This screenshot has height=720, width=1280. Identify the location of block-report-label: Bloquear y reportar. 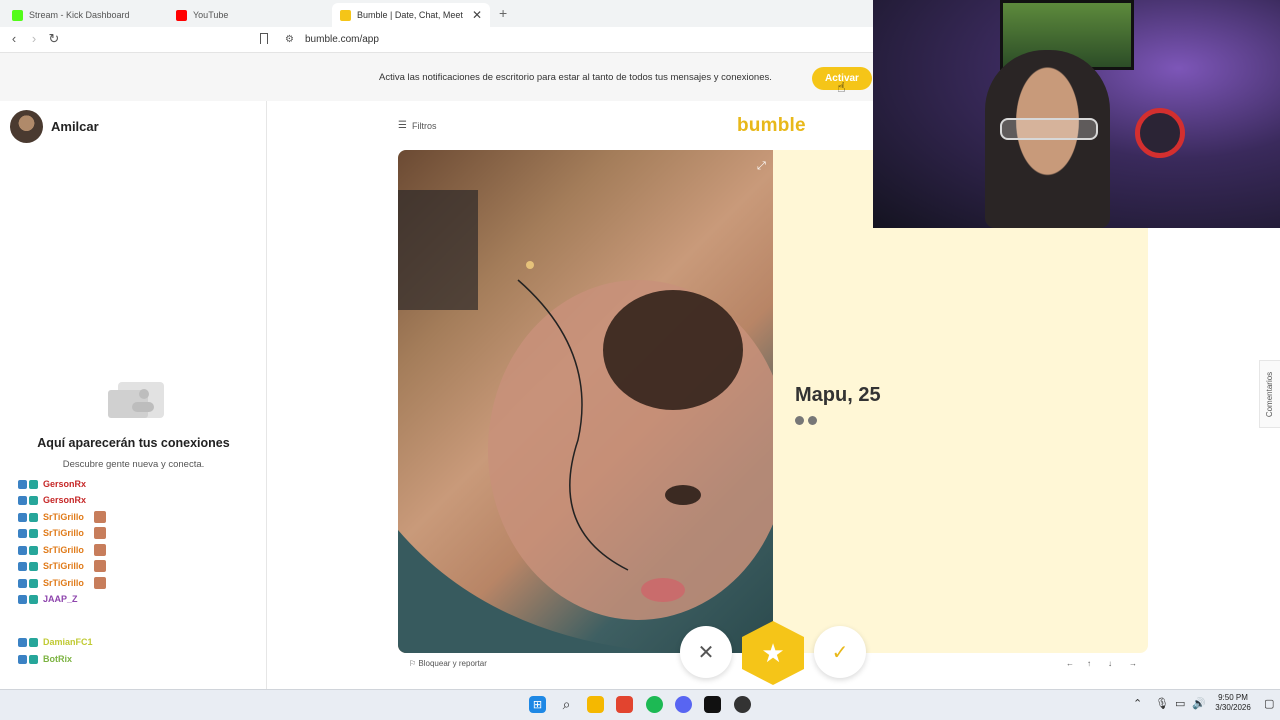
(452, 663).